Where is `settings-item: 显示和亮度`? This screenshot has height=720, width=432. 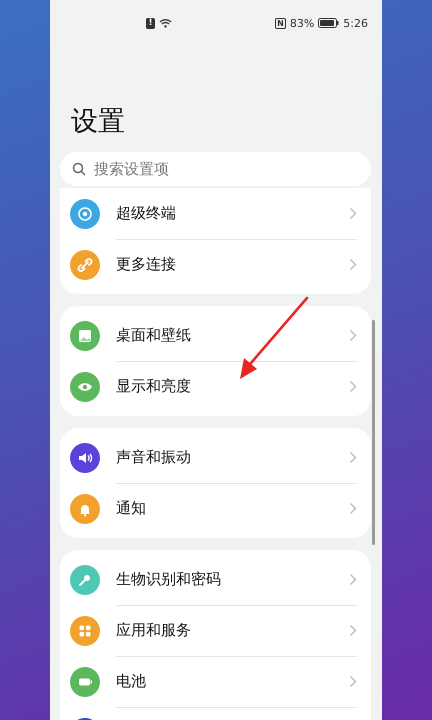 settings-item: 显示和亮度 is located at coordinates (215, 386).